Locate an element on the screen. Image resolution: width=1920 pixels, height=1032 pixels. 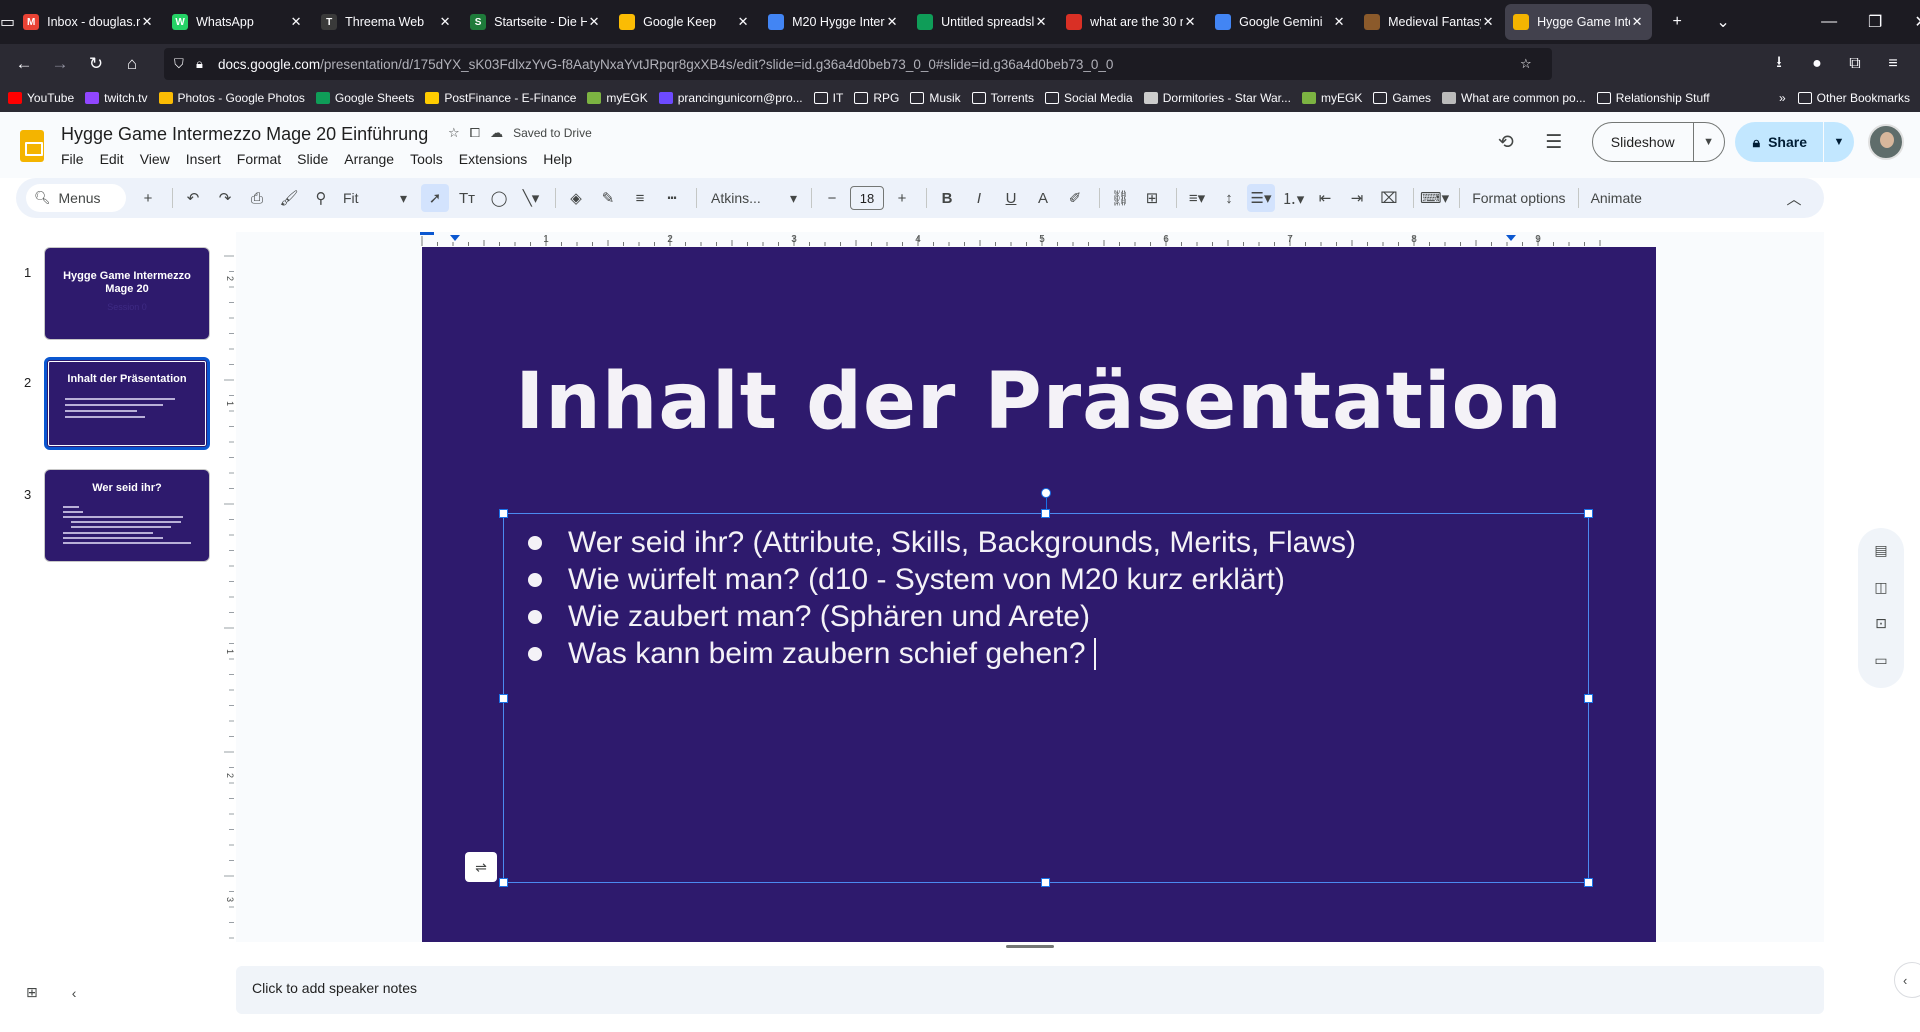
animate-button: Animate is located at coordinates (1616, 198).